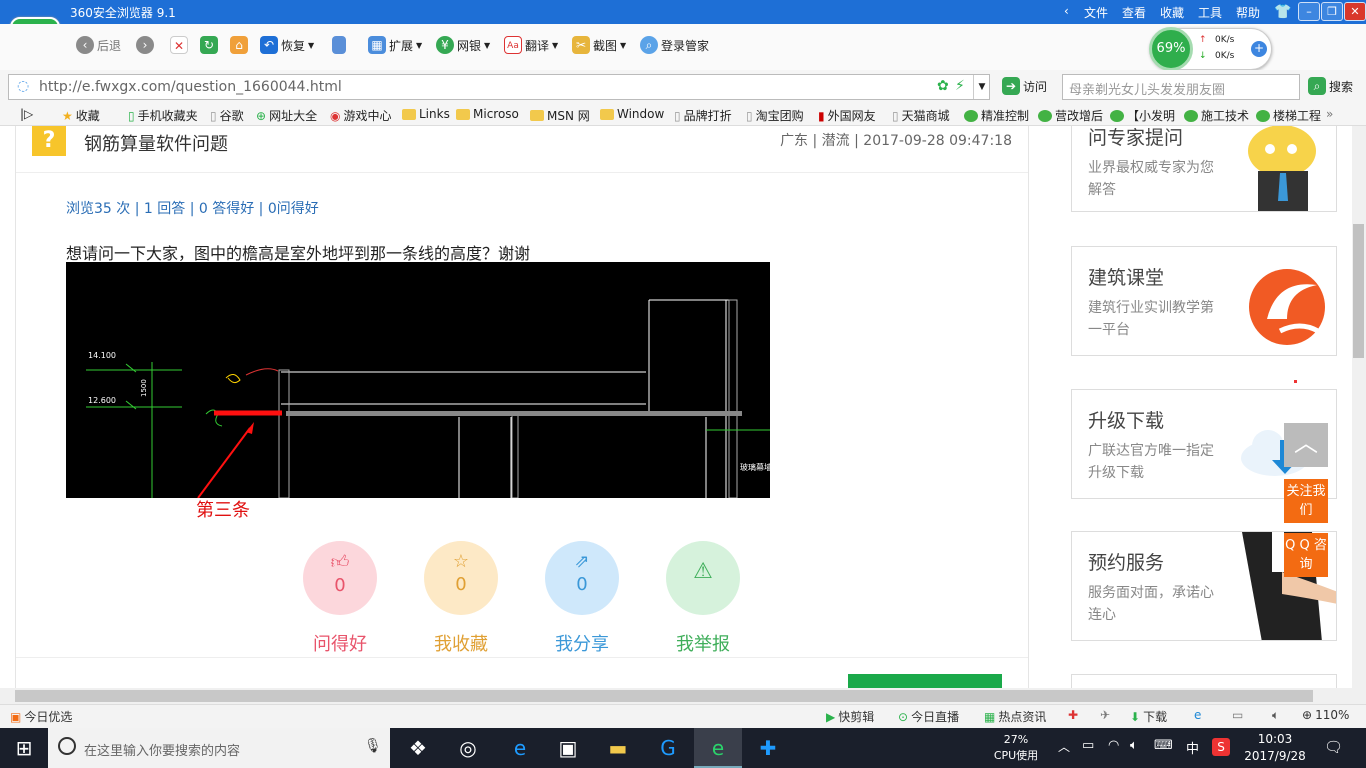 This screenshot has width=1366, height=768. What do you see at coordinates (664, 696) in the screenshot?
I see `horizontal-scroll-thumb` at bounding box center [664, 696].